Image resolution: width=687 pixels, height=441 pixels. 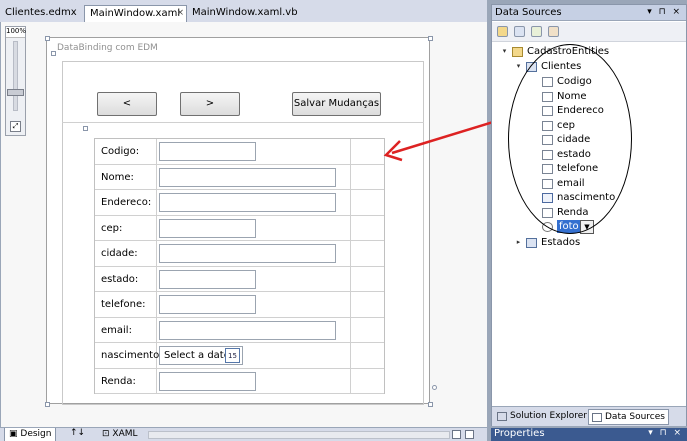 I want to click on field-label: email:, so click(x=116, y=330).